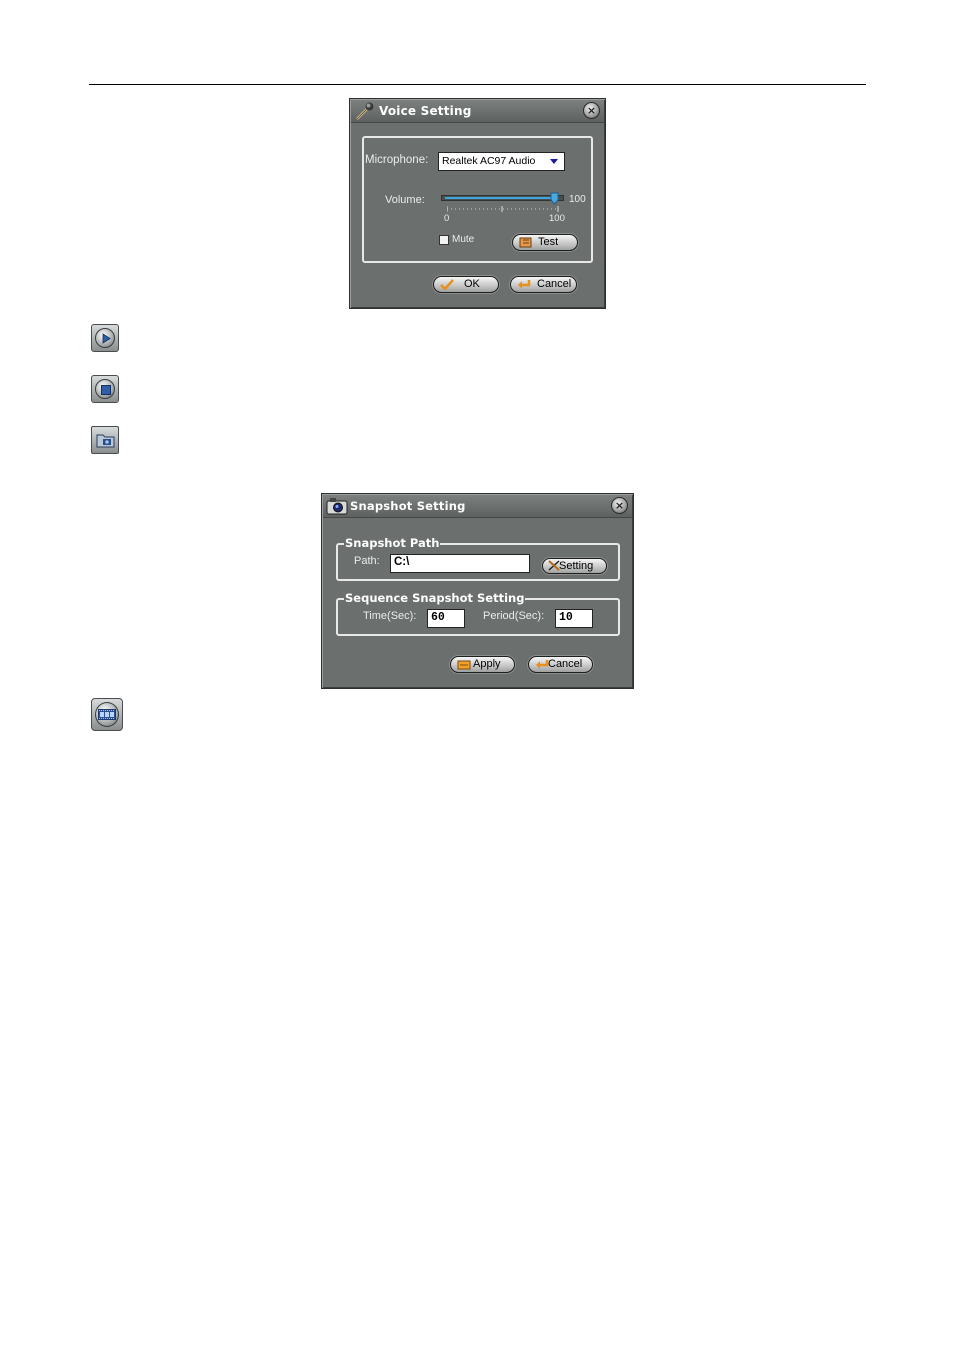 This screenshot has width=955, height=1350. Describe the element at coordinates (446, 618) in the screenshot. I see `time-sec-input: 60` at that location.